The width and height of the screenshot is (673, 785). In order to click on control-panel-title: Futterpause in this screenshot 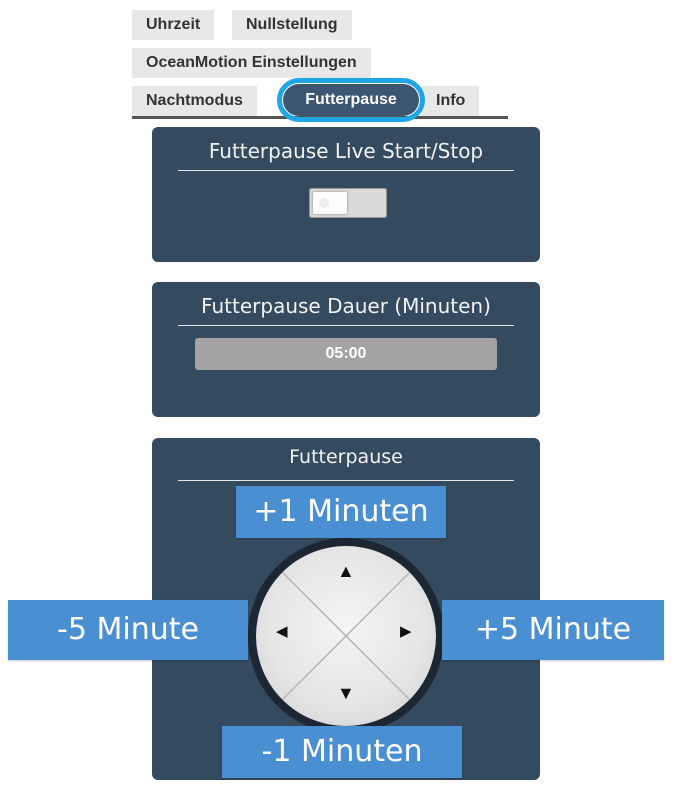, I will do `click(346, 457)`.